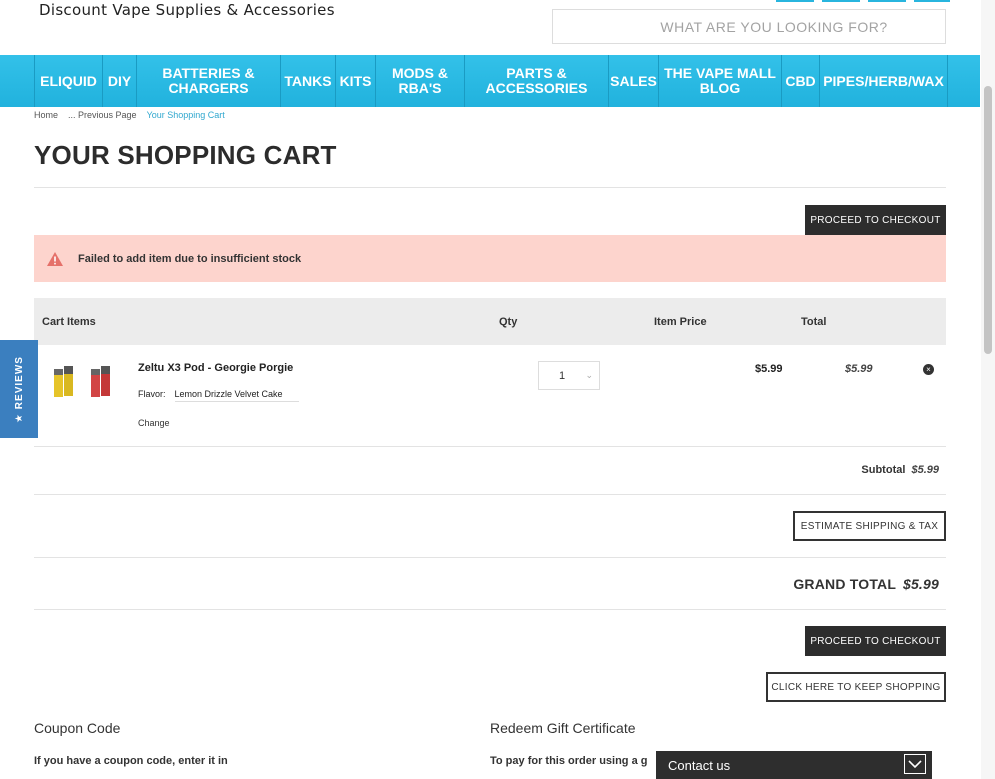 This screenshot has width=995, height=779. I want to click on scrollbar-thumb, so click(988, 220).